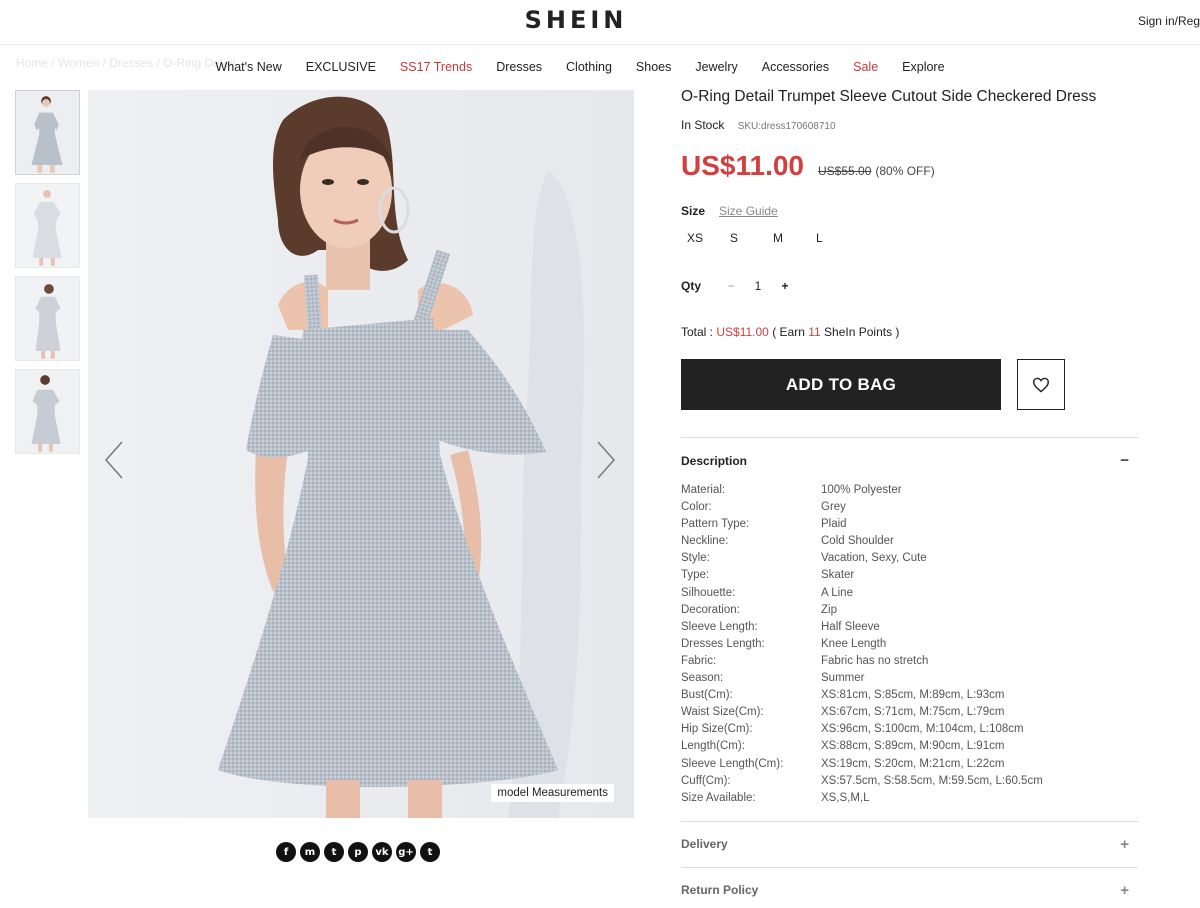 The width and height of the screenshot is (1200, 908). Describe the element at coordinates (708, 592) in the screenshot. I see `spec-key: Silhouette:` at that location.